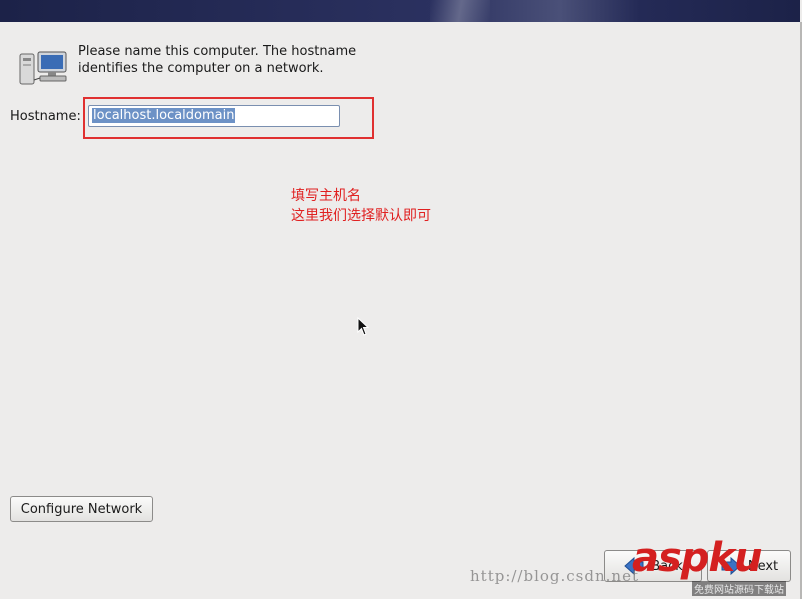 The height and width of the screenshot is (599, 802). What do you see at coordinates (43, 68) in the screenshot?
I see `computer-network-icon` at bounding box center [43, 68].